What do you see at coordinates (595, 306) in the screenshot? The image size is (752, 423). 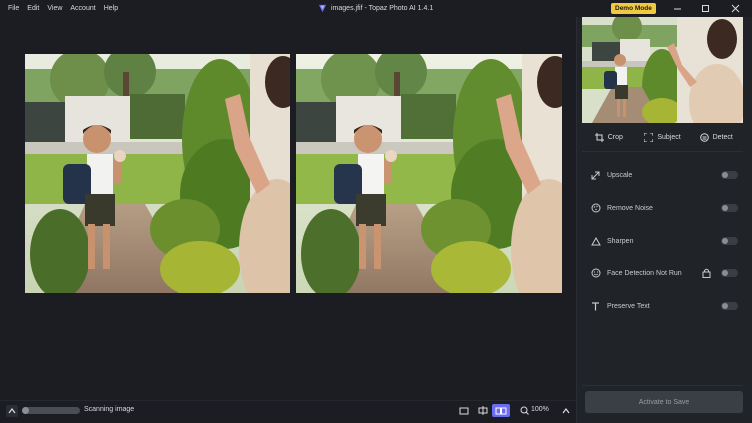 I see `text-icon` at bounding box center [595, 306].